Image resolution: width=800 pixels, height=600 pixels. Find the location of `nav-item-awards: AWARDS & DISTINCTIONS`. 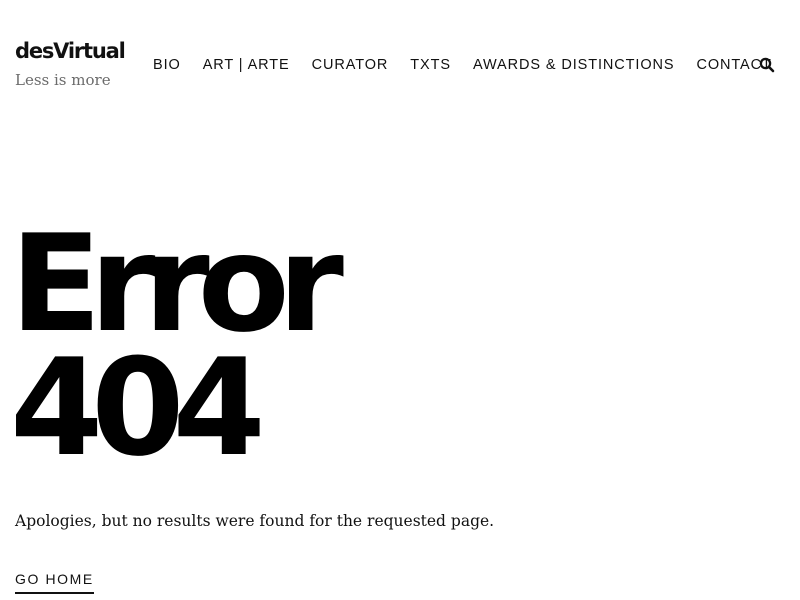

nav-item-awards: AWARDS & DISTINCTIONS is located at coordinates (574, 65).